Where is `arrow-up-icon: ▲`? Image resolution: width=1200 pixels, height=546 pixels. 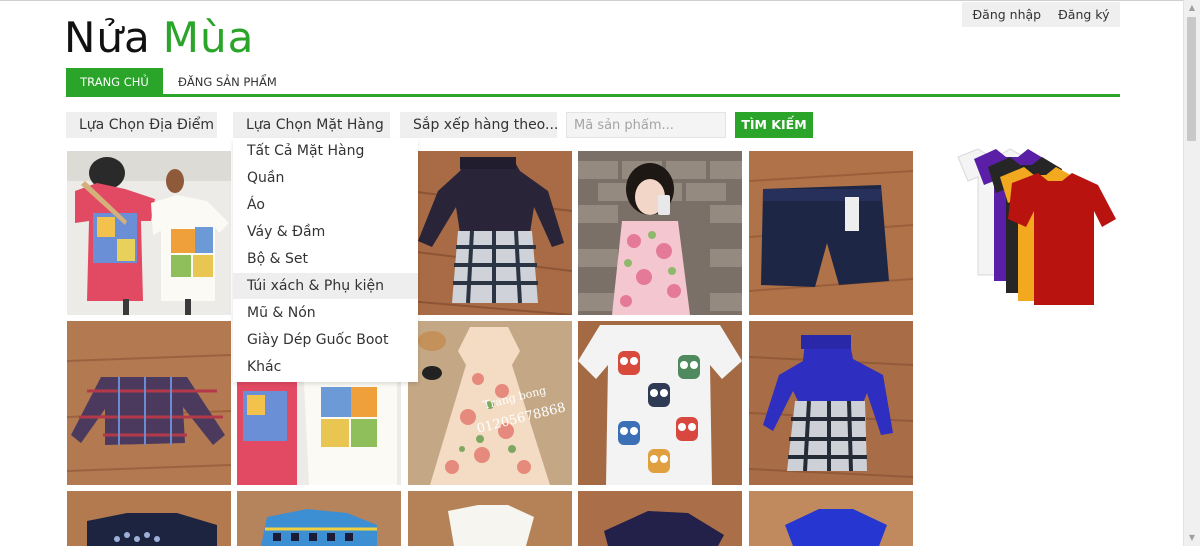 arrow-up-icon: ▲ is located at coordinates (1192, 8).